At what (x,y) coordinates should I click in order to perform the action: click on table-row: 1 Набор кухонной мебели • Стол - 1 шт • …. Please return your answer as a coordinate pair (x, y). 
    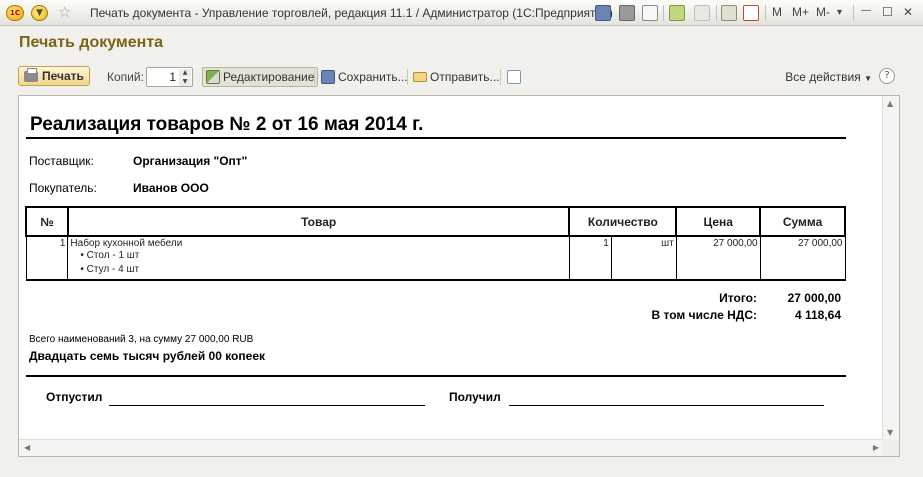
    Looking at the image, I should click on (435, 258).